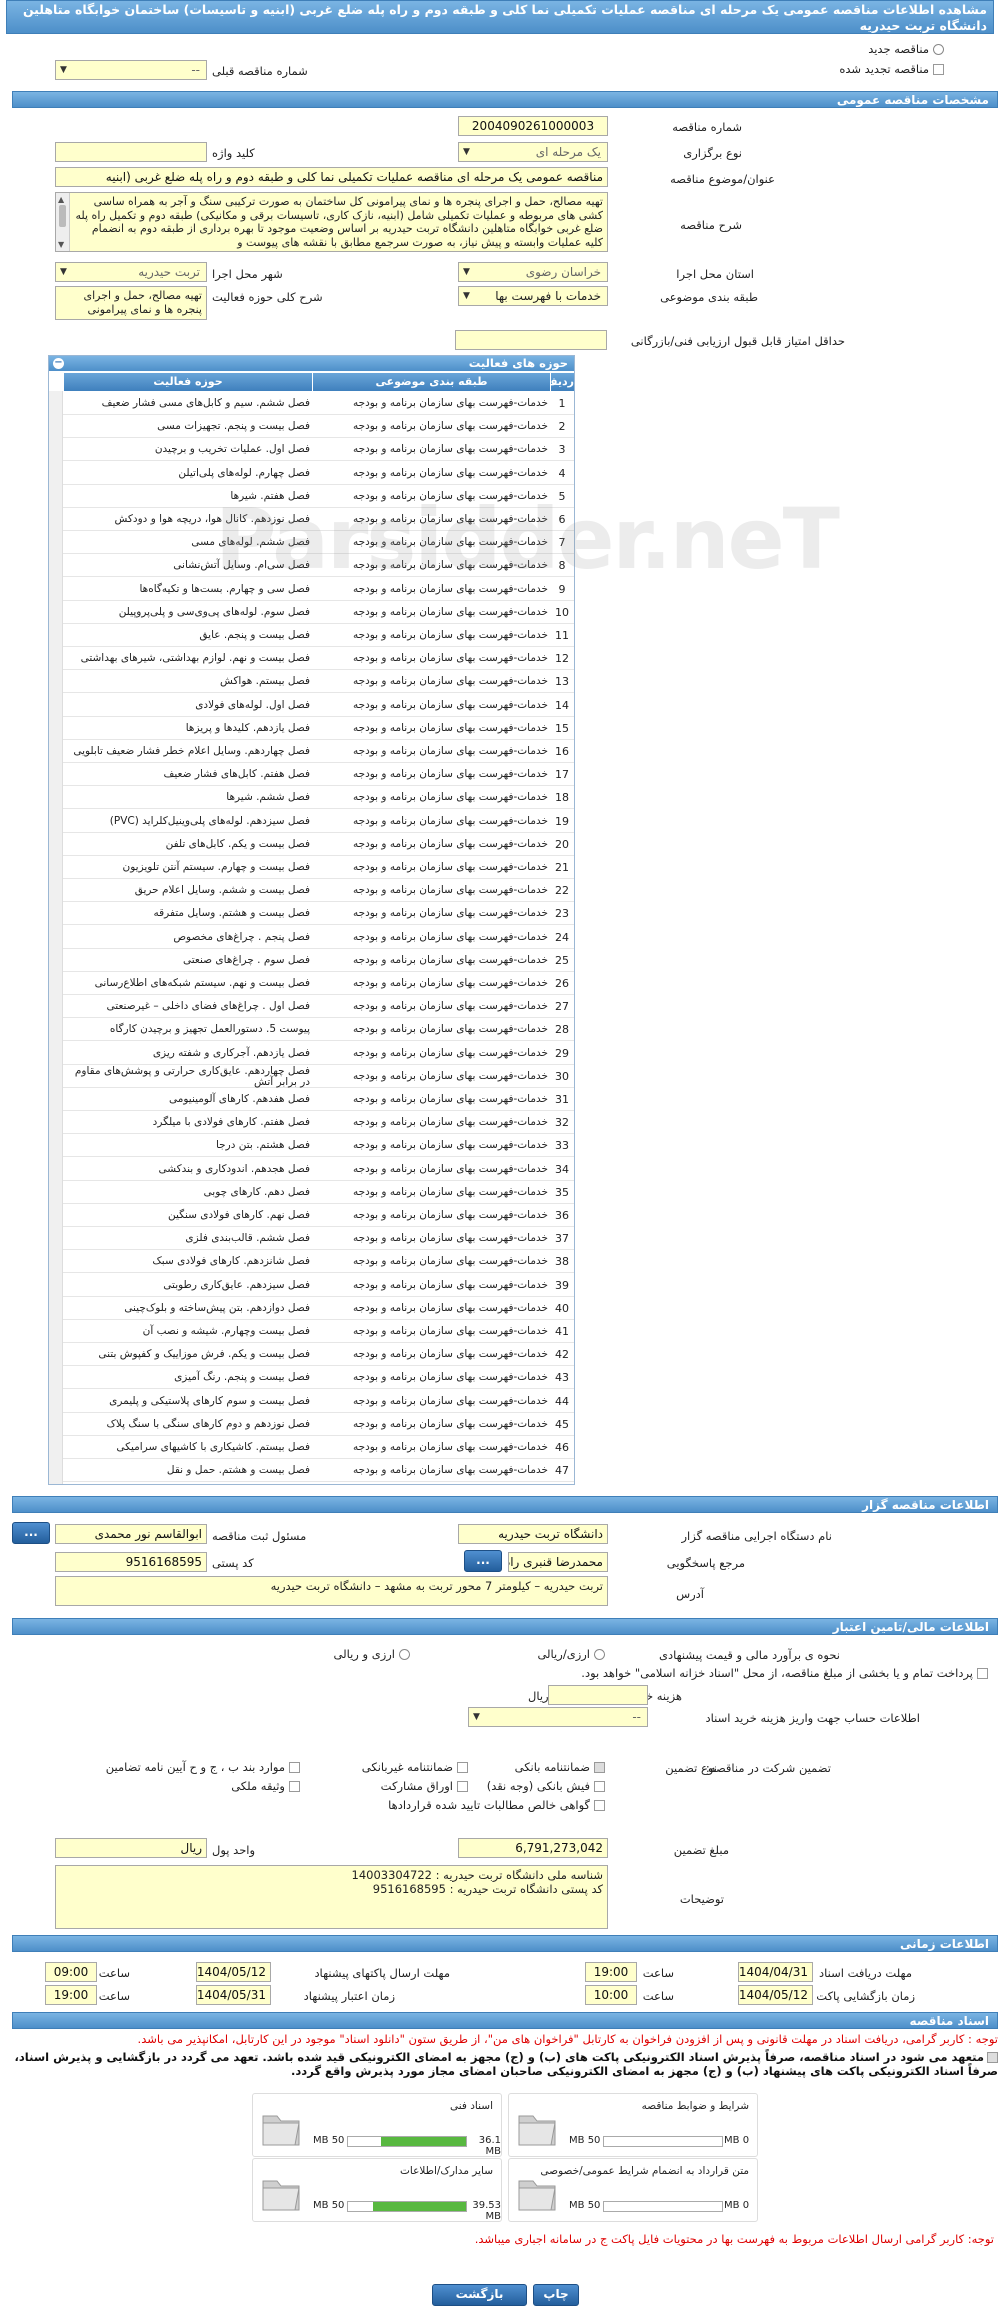  I want to click on org-field: دانشگاه تربت حیدریه, so click(533, 1534).